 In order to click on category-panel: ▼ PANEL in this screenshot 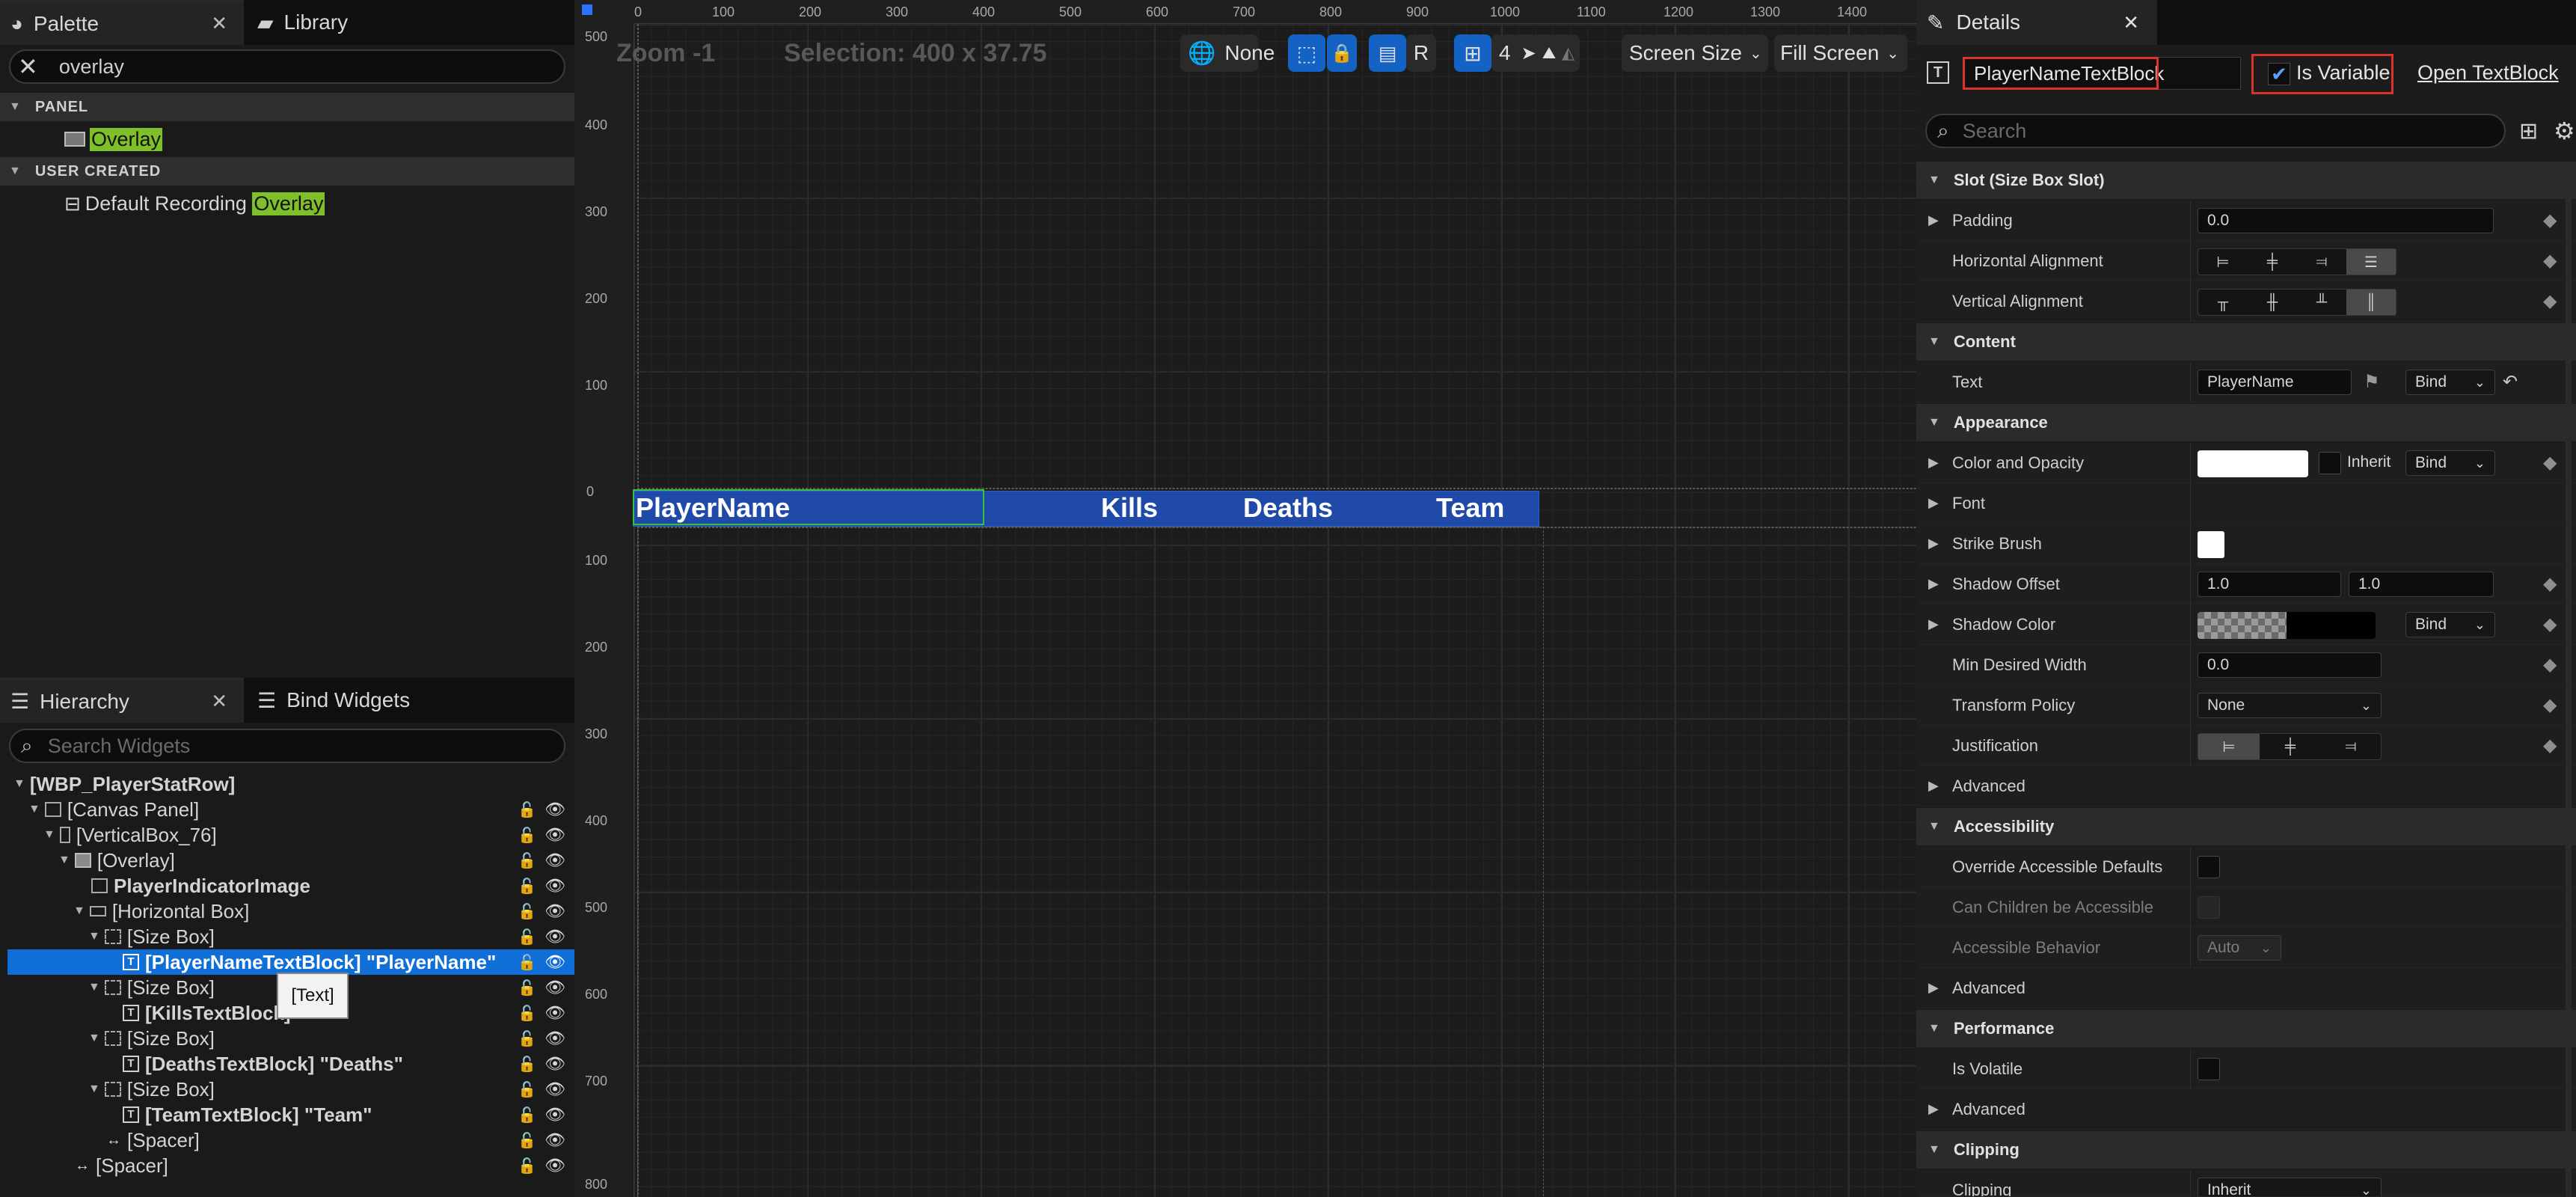, I will do `click(287, 107)`.